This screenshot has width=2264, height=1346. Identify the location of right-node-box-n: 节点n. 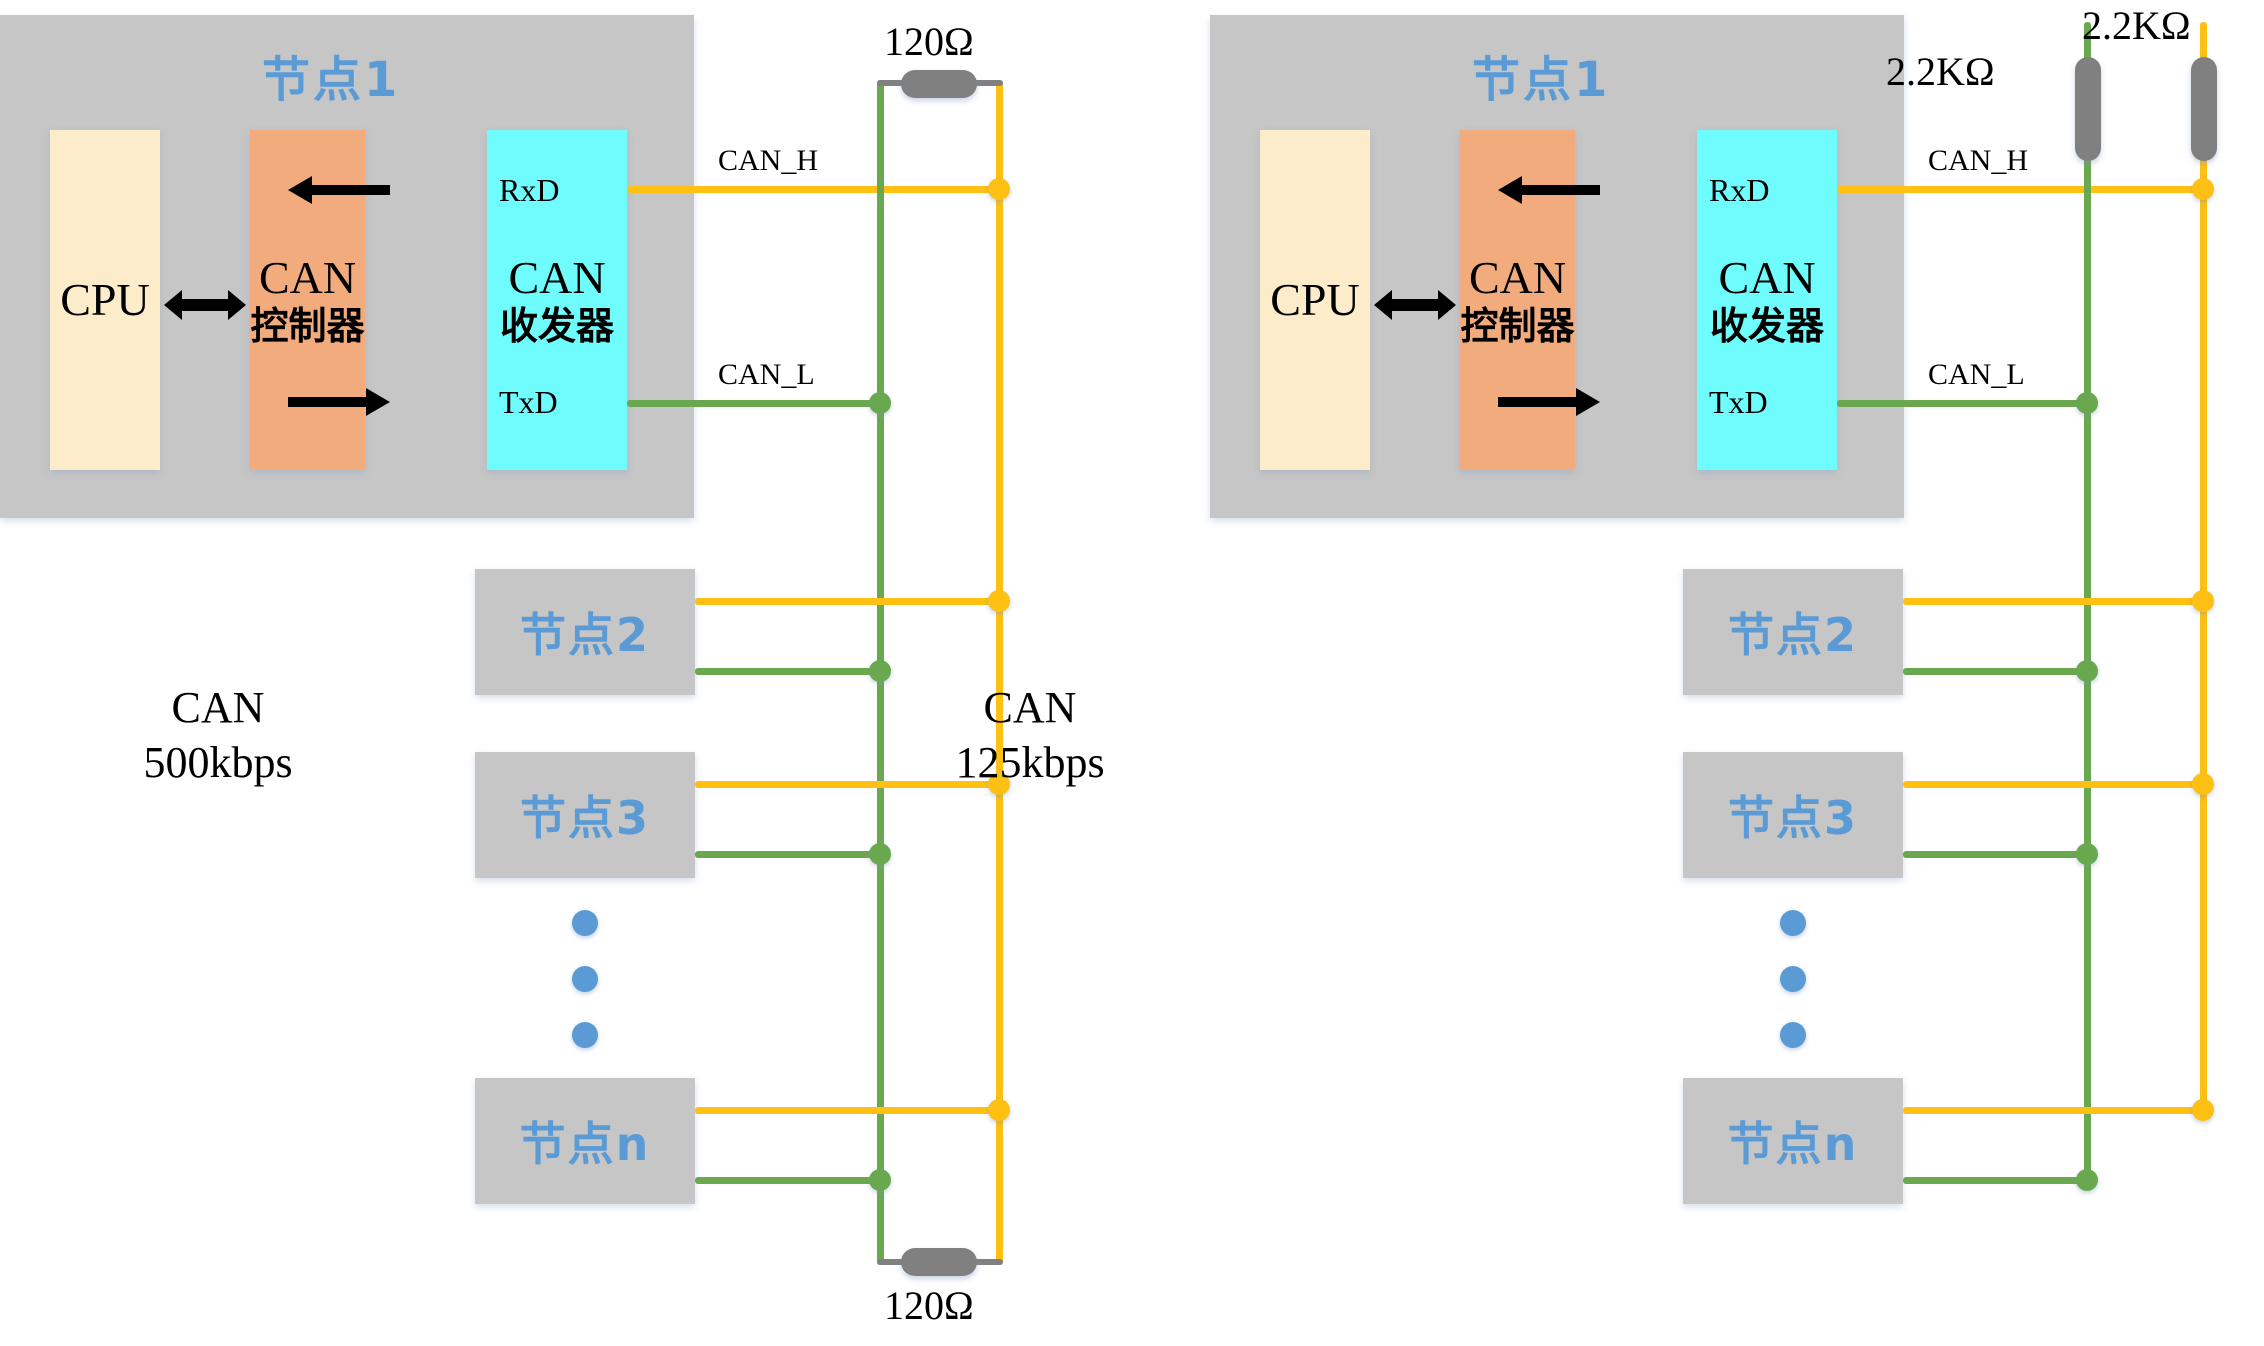
(1793, 1141).